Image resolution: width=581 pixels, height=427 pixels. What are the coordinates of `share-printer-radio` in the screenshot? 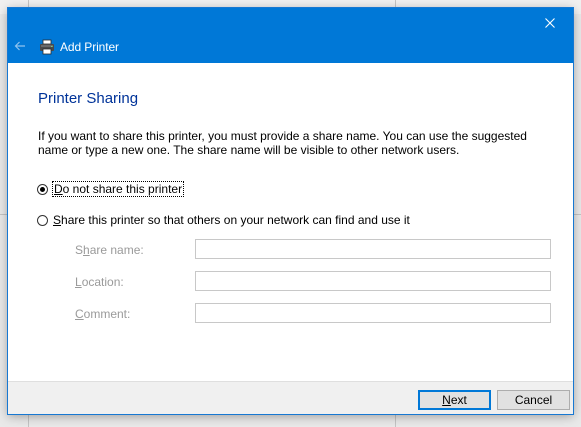 It's located at (42, 220).